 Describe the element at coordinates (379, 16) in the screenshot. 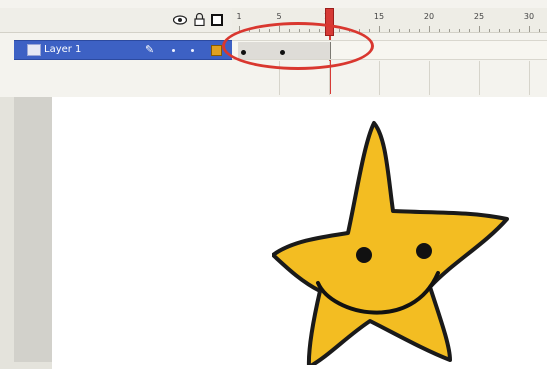

I see `ruler-label-15: 15` at that location.